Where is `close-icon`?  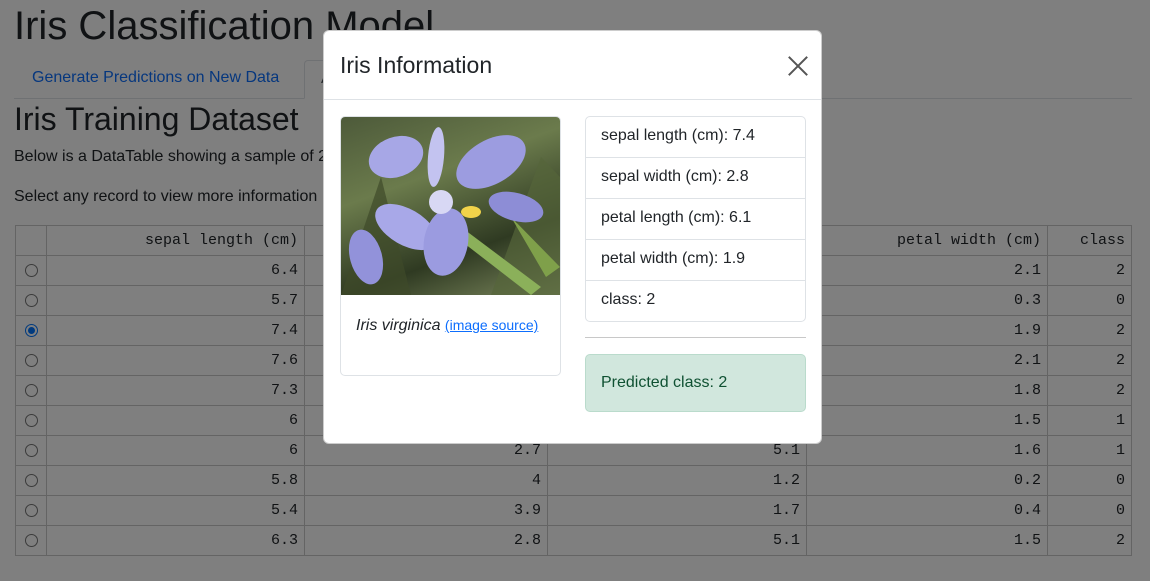
close-icon is located at coordinates (798, 66).